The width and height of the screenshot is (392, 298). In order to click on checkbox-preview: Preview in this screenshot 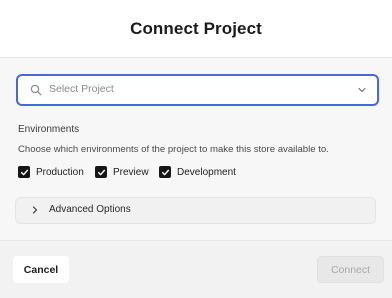, I will do `click(122, 172)`.